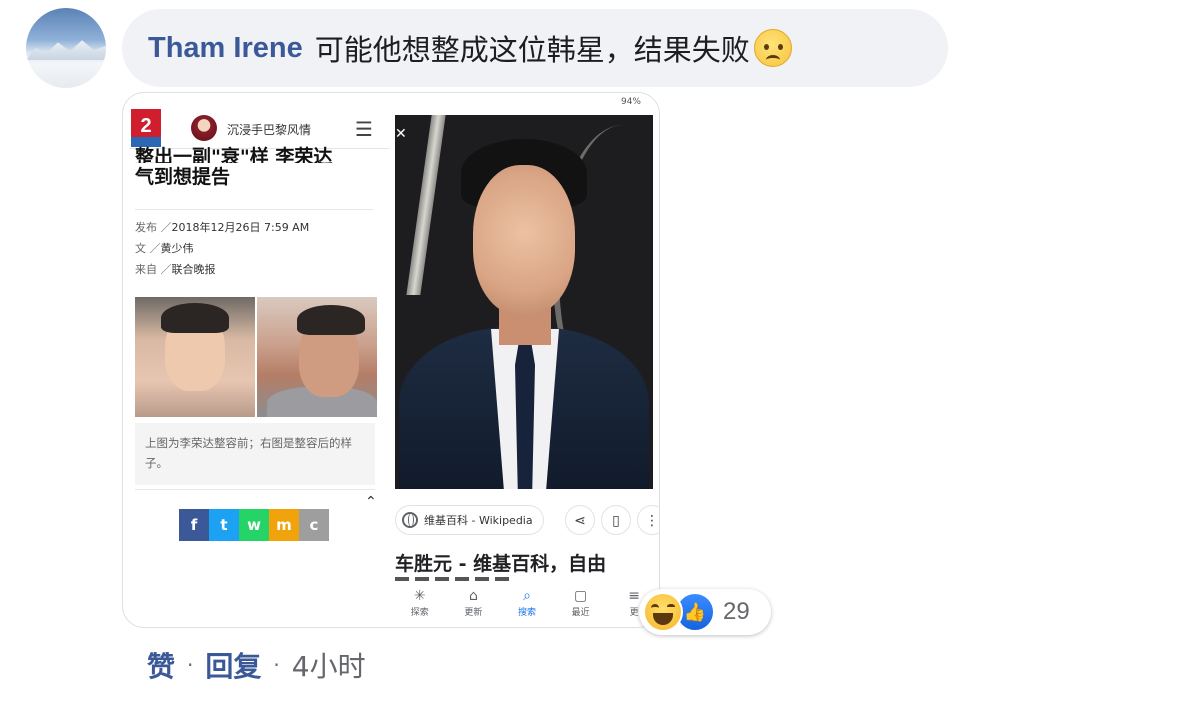 Image resolution: width=1200 pixels, height=707 pixels. I want to click on meta-source: 来自 ／联合晚报, so click(175, 269).